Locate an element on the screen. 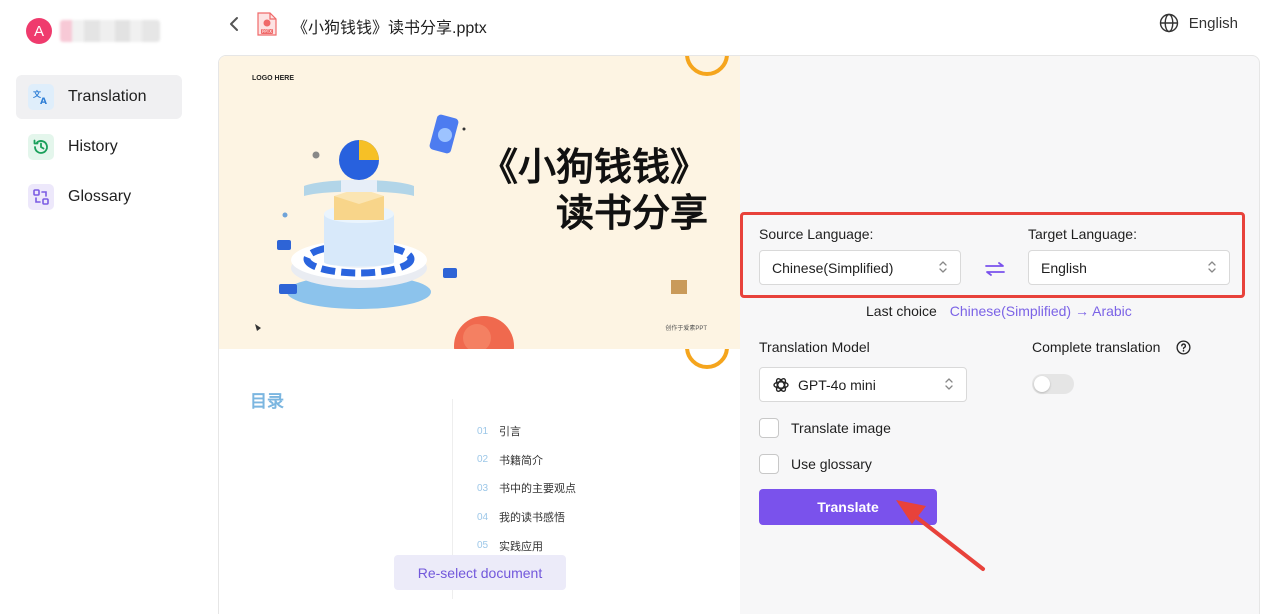  page-title: 《小狗钱钱》读书分享.pptx is located at coordinates (389, 28).